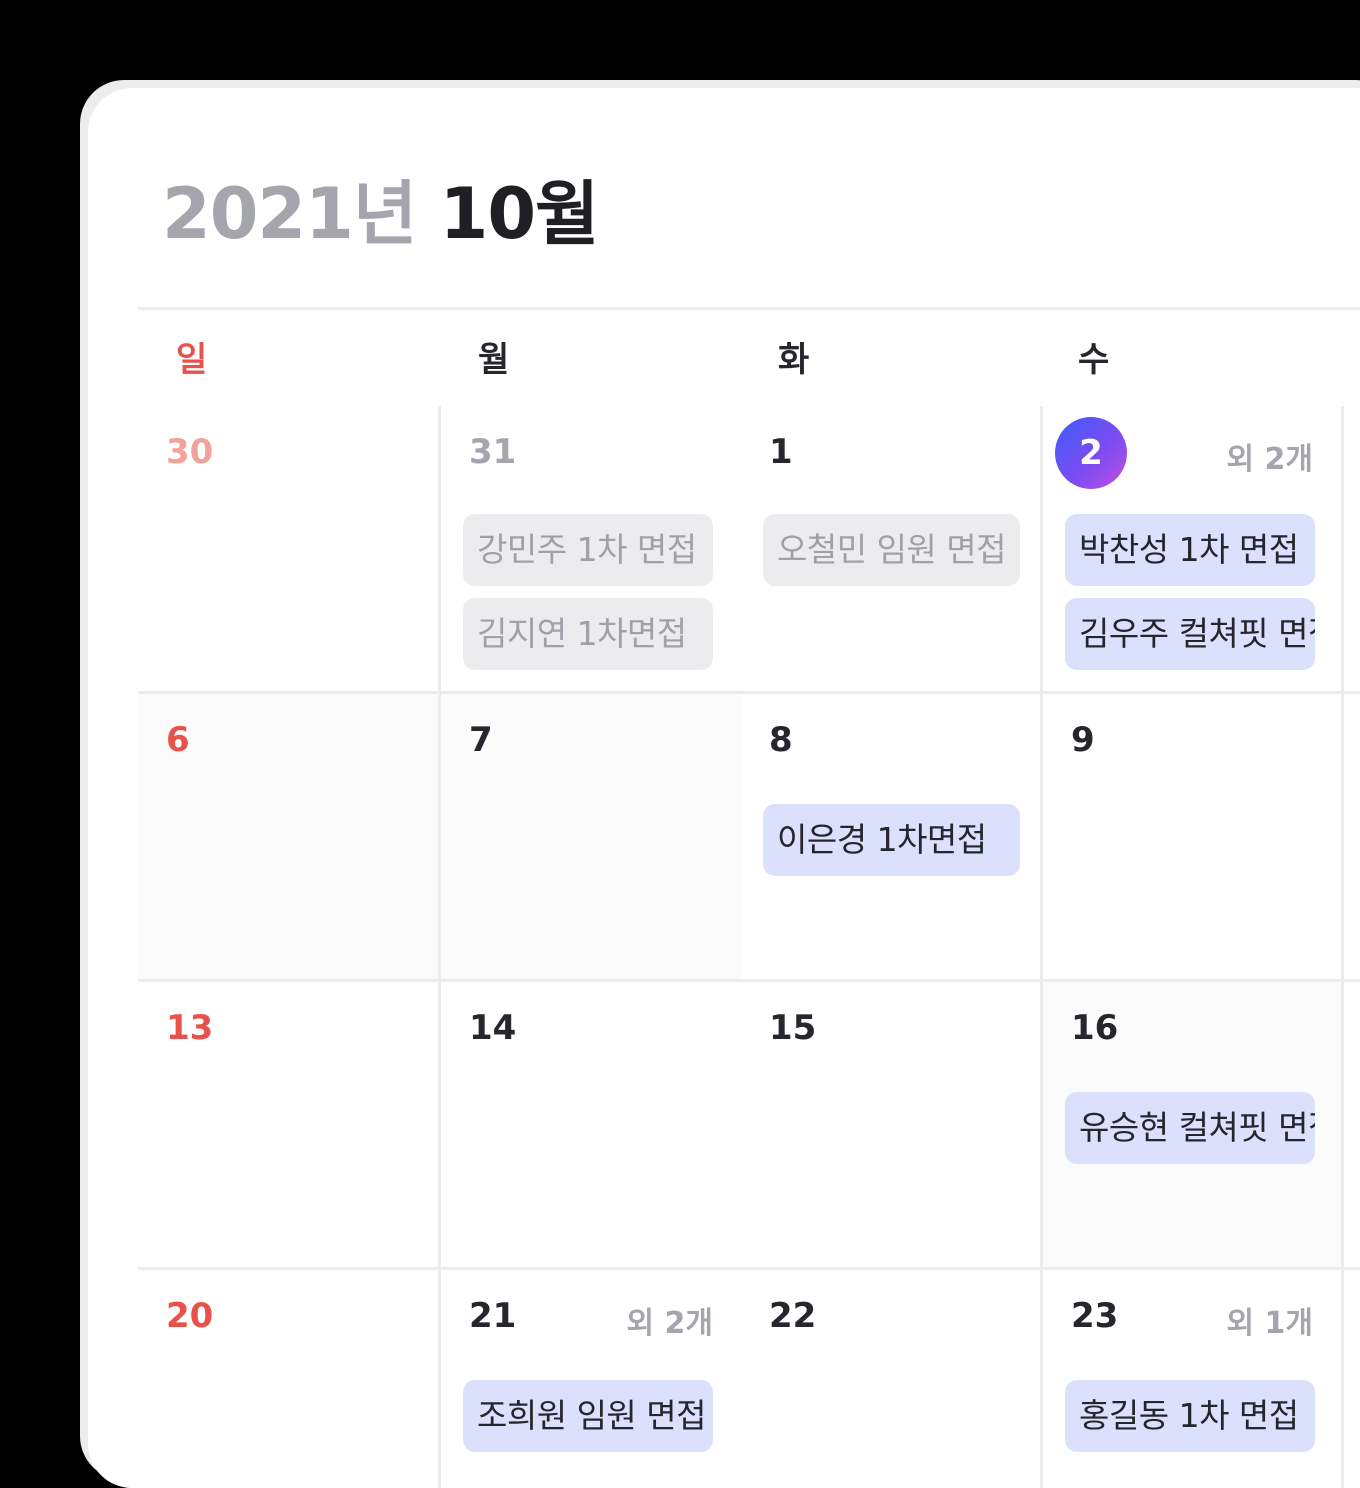  Describe the element at coordinates (1095, 1316) in the screenshot. I see `day-number: 23` at that location.